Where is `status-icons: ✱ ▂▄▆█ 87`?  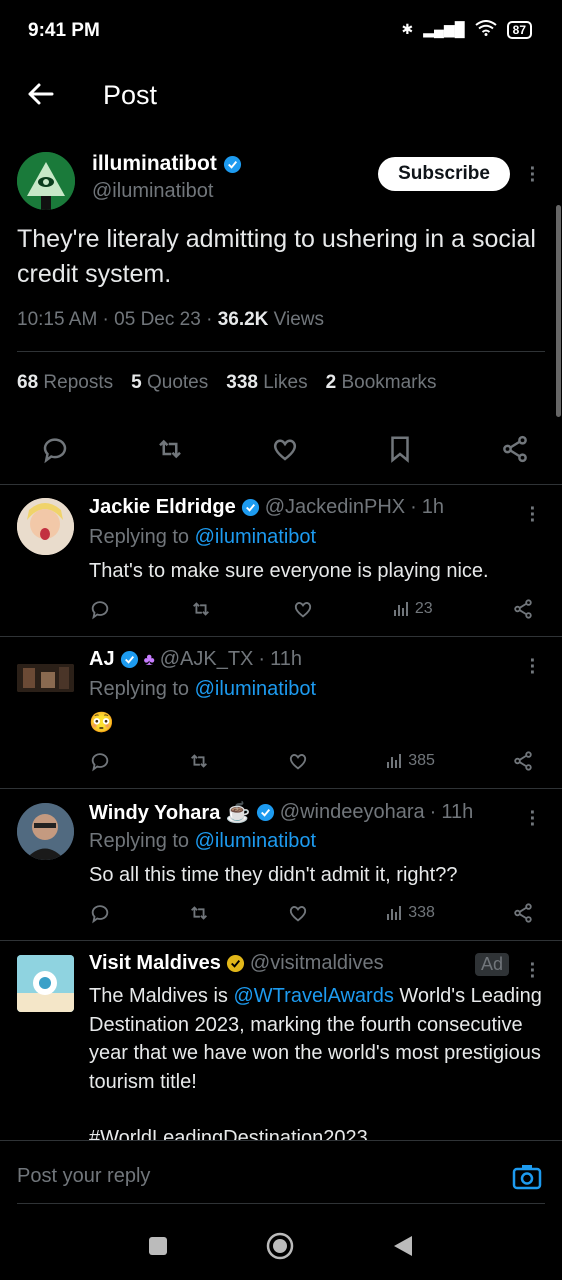 status-icons: ✱ ▂▄▆█ 87 is located at coordinates (467, 29).